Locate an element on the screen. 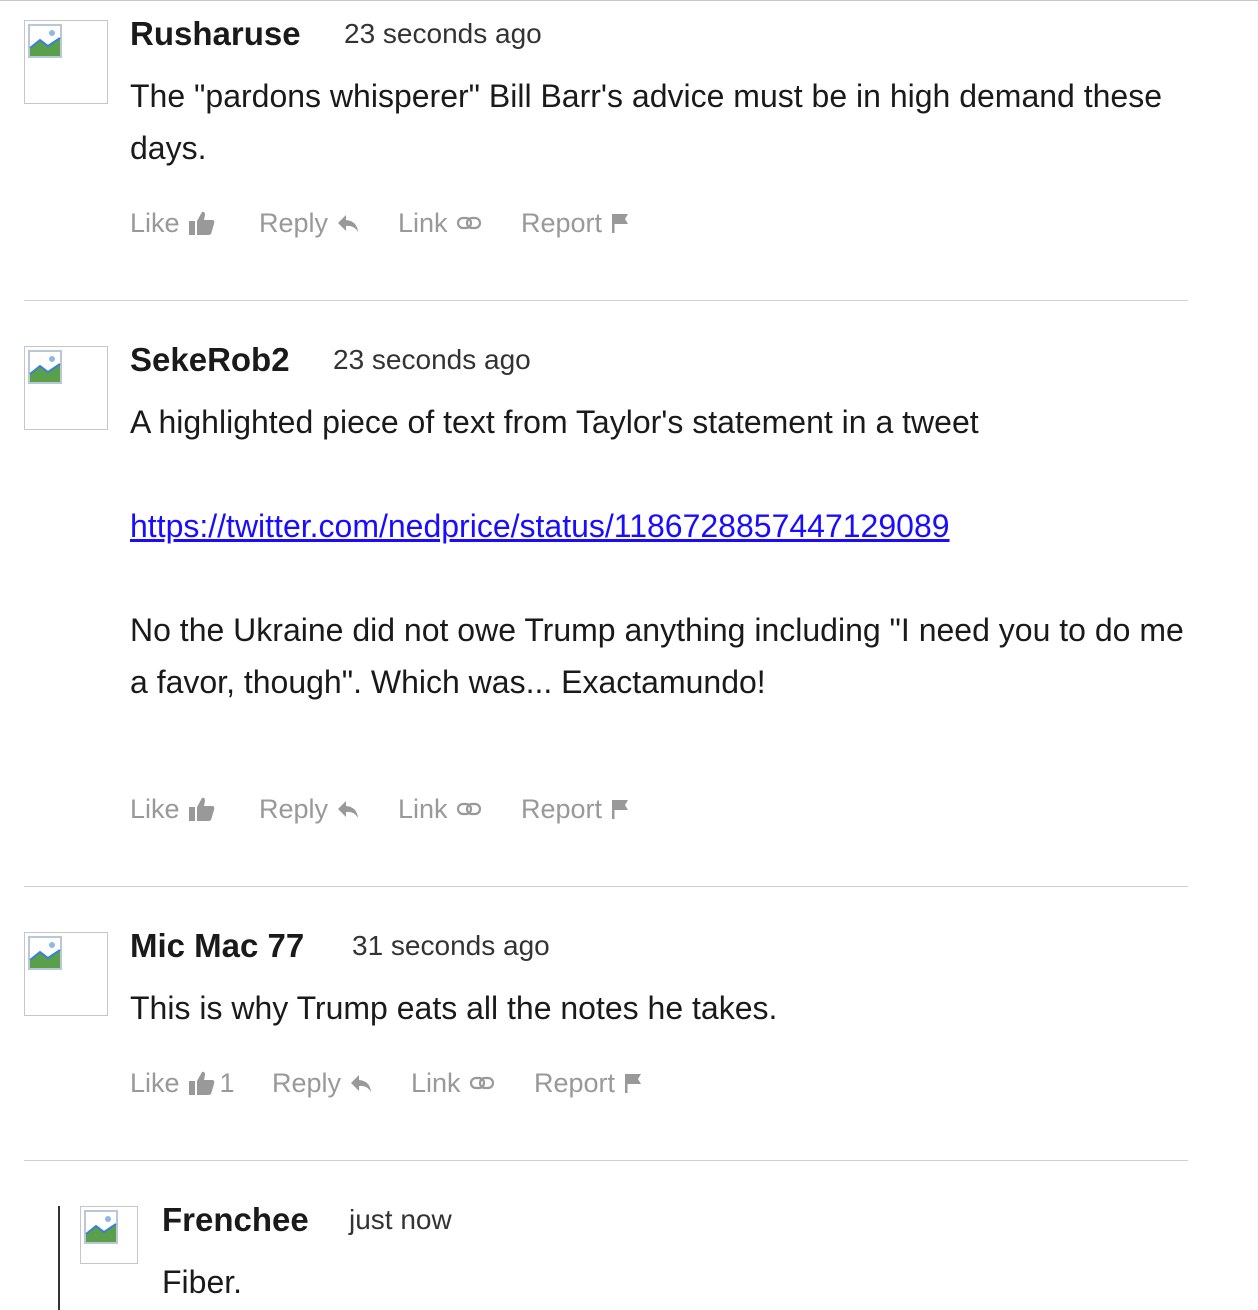 This screenshot has height=1310, width=1258. comment-paragraph: Fiber. is located at coordinates (202, 1282).